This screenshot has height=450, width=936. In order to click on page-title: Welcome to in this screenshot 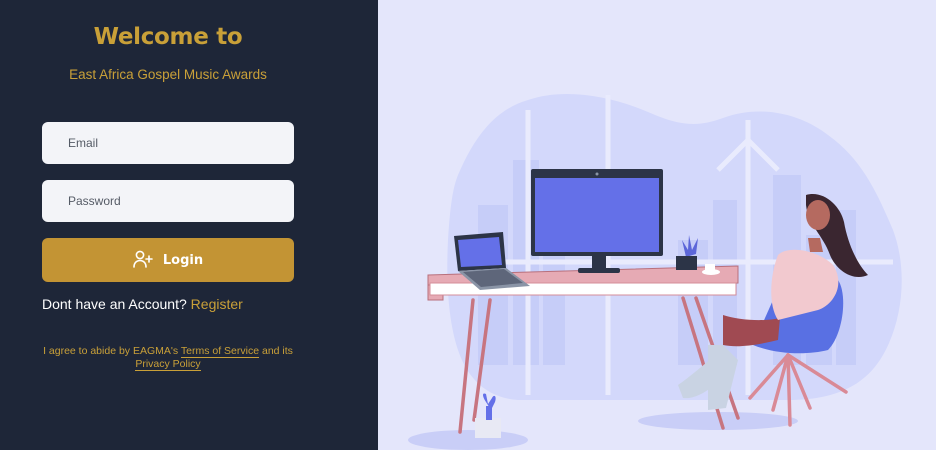, I will do `click(168, 37)`.